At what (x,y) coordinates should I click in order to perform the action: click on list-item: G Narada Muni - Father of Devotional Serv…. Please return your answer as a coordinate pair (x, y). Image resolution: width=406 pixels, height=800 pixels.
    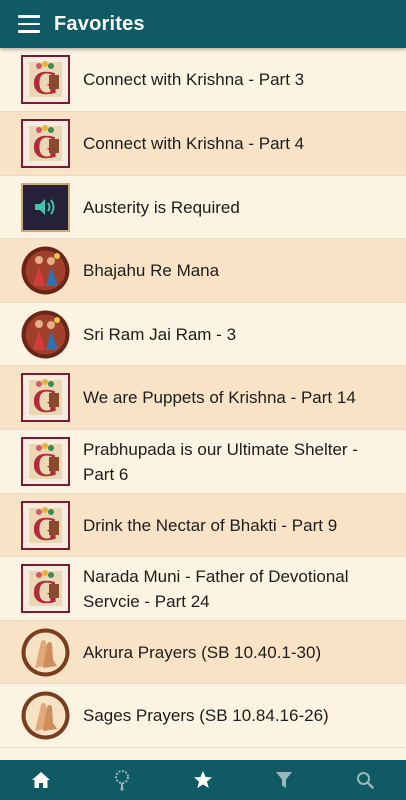
    Looking at the image, I should click on (203, 589).